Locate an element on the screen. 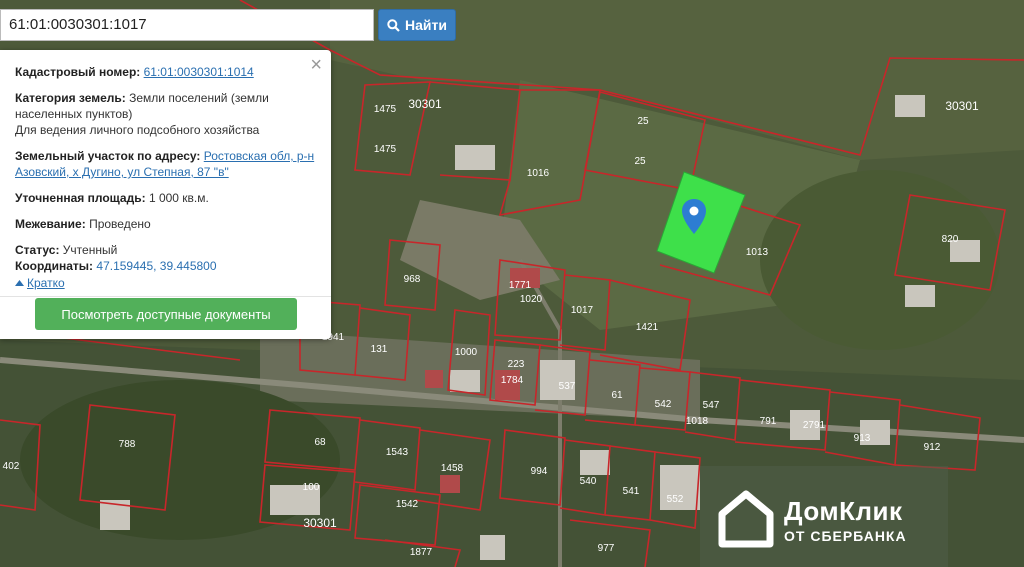  plot-label: 402 is located at coordinates (11, 466).